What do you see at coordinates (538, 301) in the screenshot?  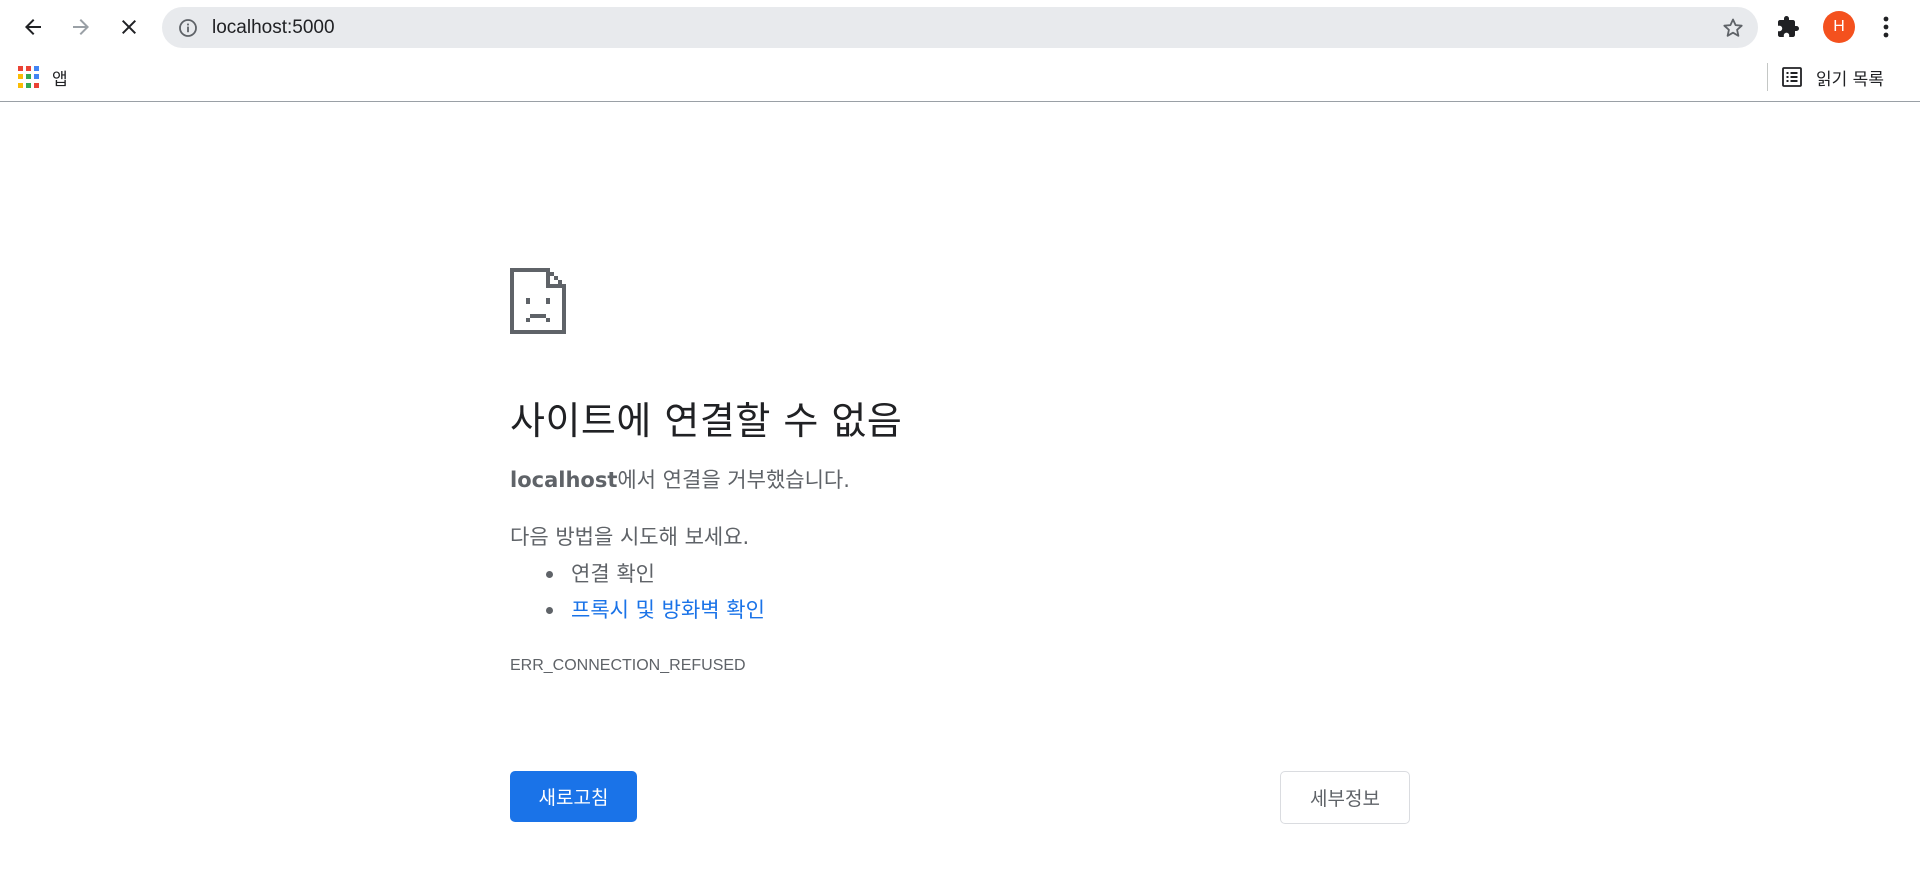 I see `sad-document-icon` at bounding box center [538, 301].